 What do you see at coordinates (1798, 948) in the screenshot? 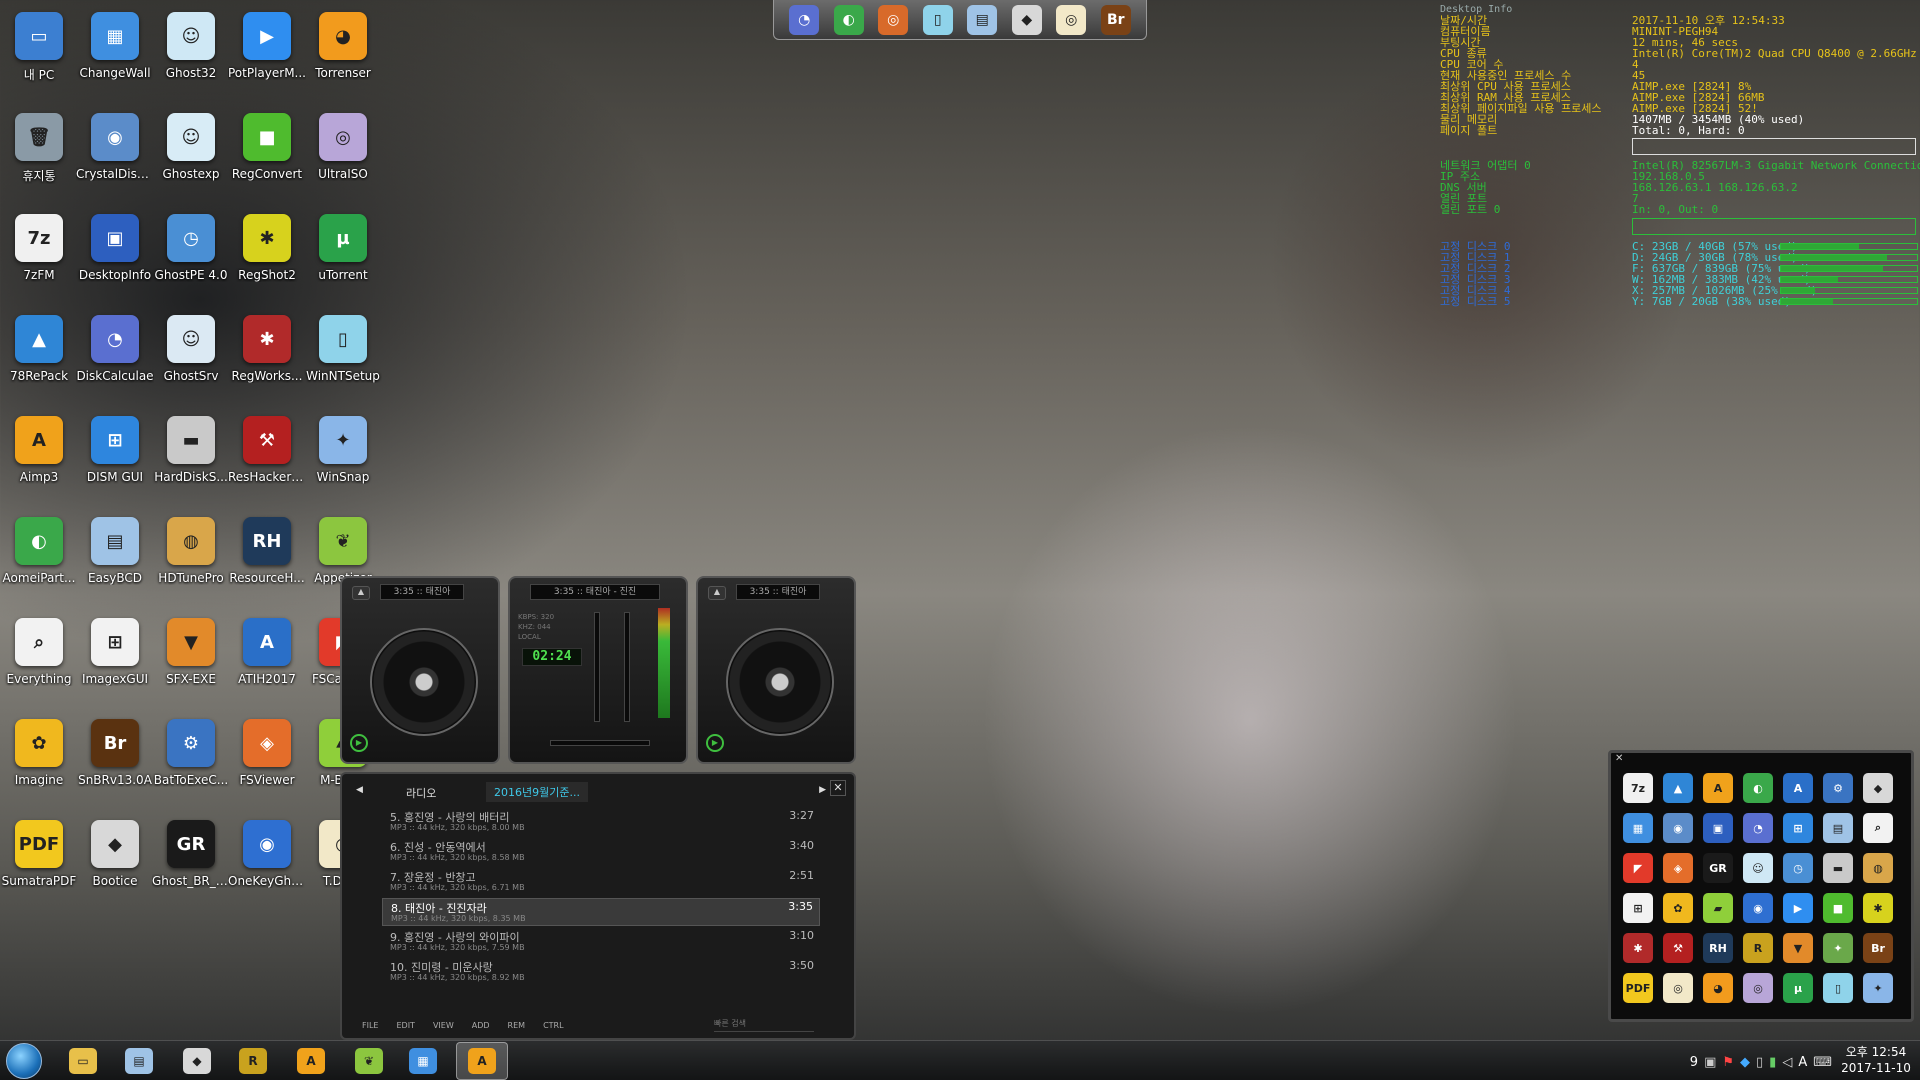
I see `launcher-item-icon: ▼` at bounding box center [1798, 948].